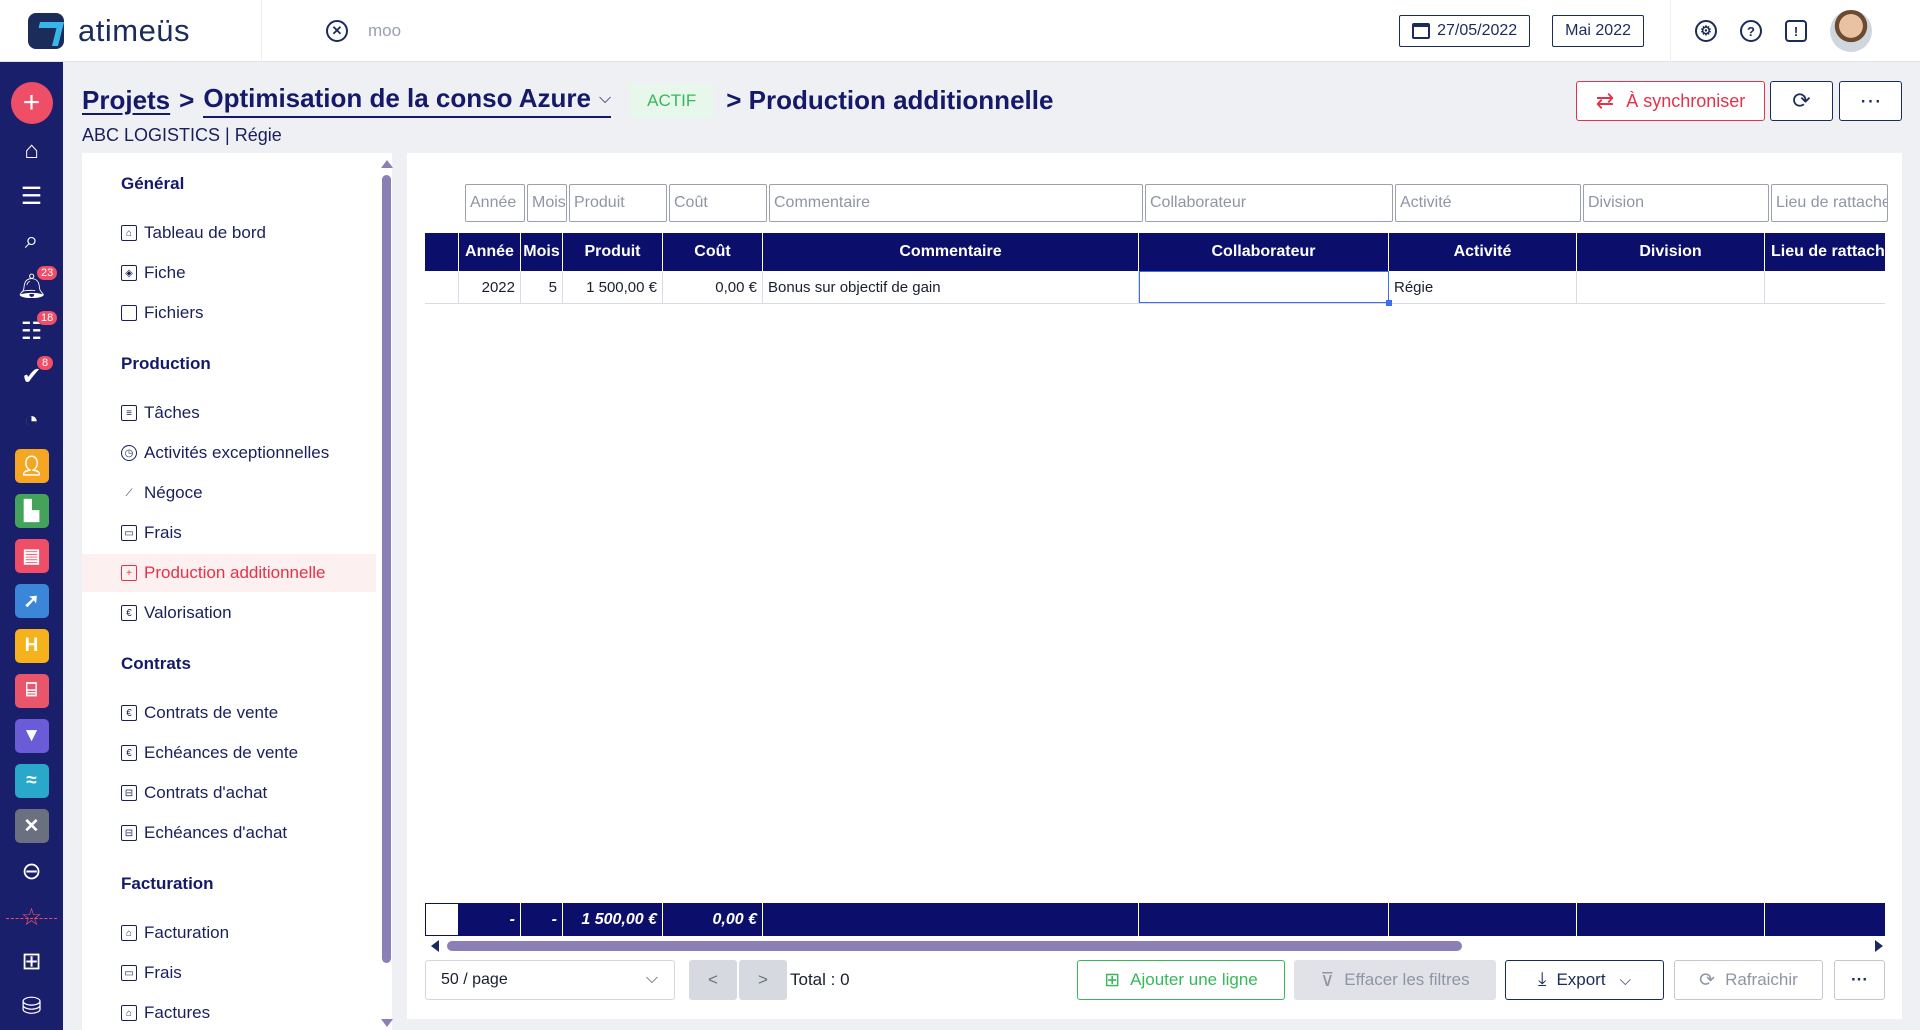 This screenshot has height=1030, width=1920. What do you see at coordinates (229, 613) in the screenshot?
I see `nav-item-valuation: € Valorisation` at bounding box center [229, 613].